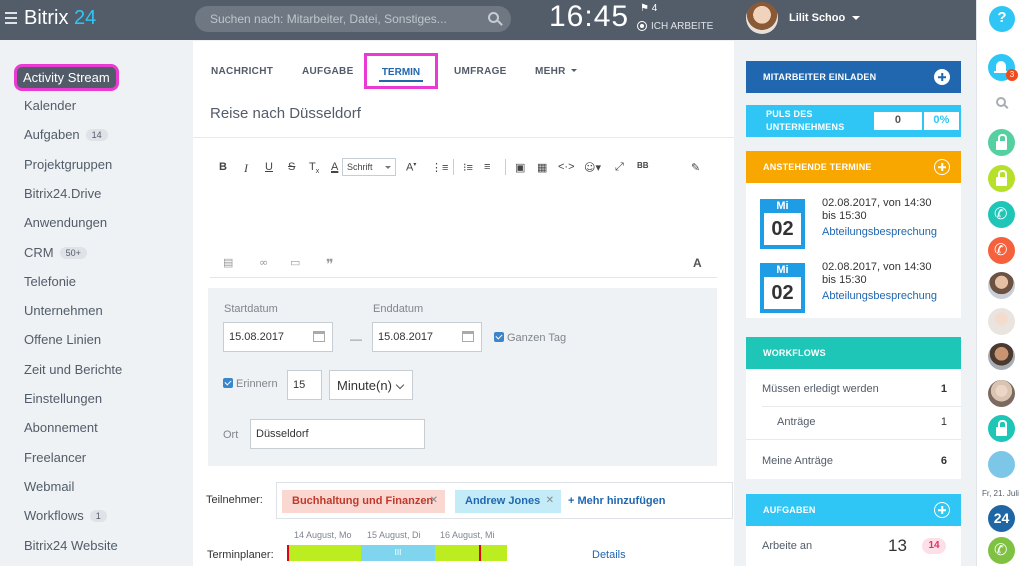  Describe the element at coordinates (1001, 214) in the screenshot. I see `phone-icon` at that location.